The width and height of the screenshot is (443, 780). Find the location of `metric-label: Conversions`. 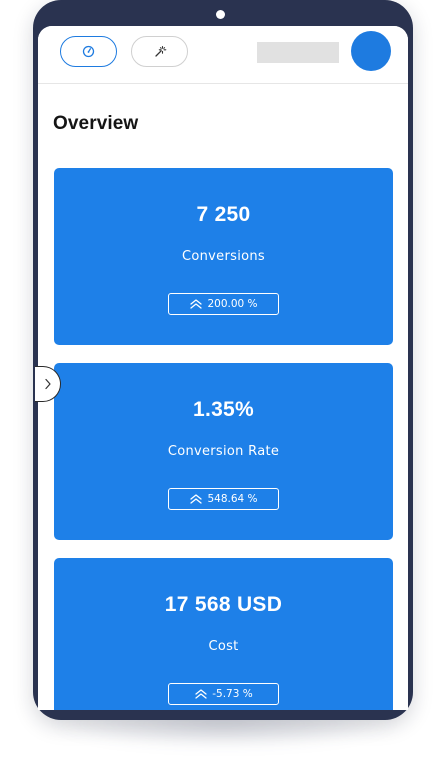

metric-label: Conversions is located at coordinates (223, 256).